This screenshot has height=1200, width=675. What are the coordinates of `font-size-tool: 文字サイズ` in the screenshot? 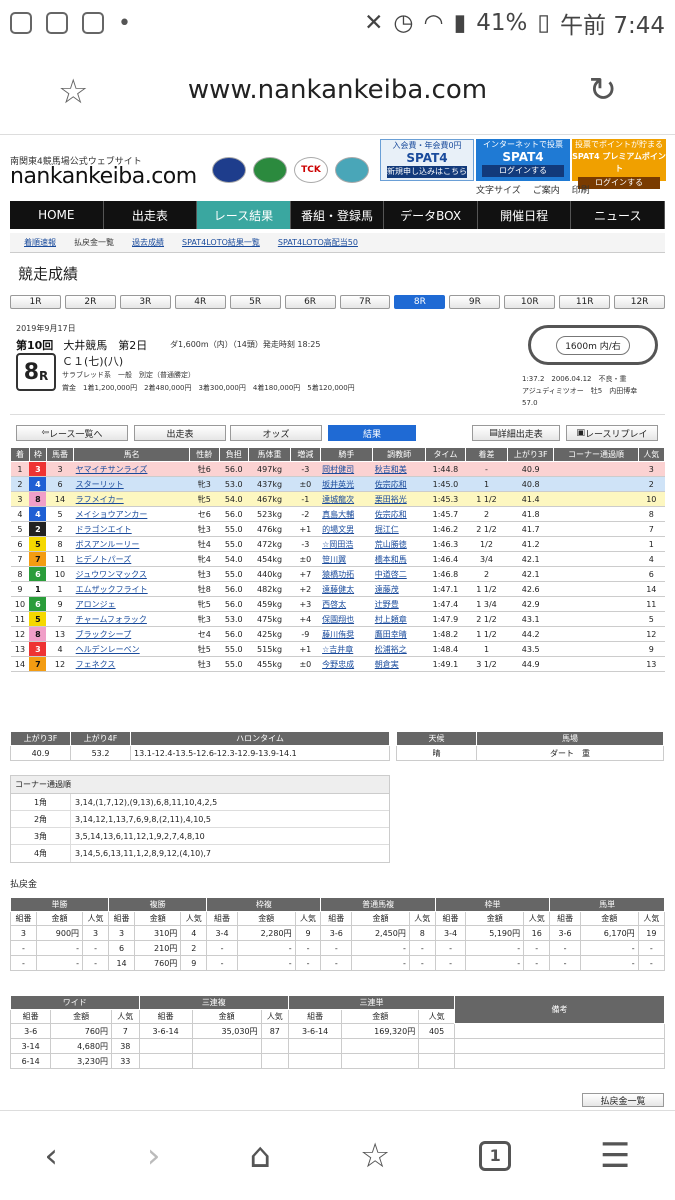 It's located at (498, 189).